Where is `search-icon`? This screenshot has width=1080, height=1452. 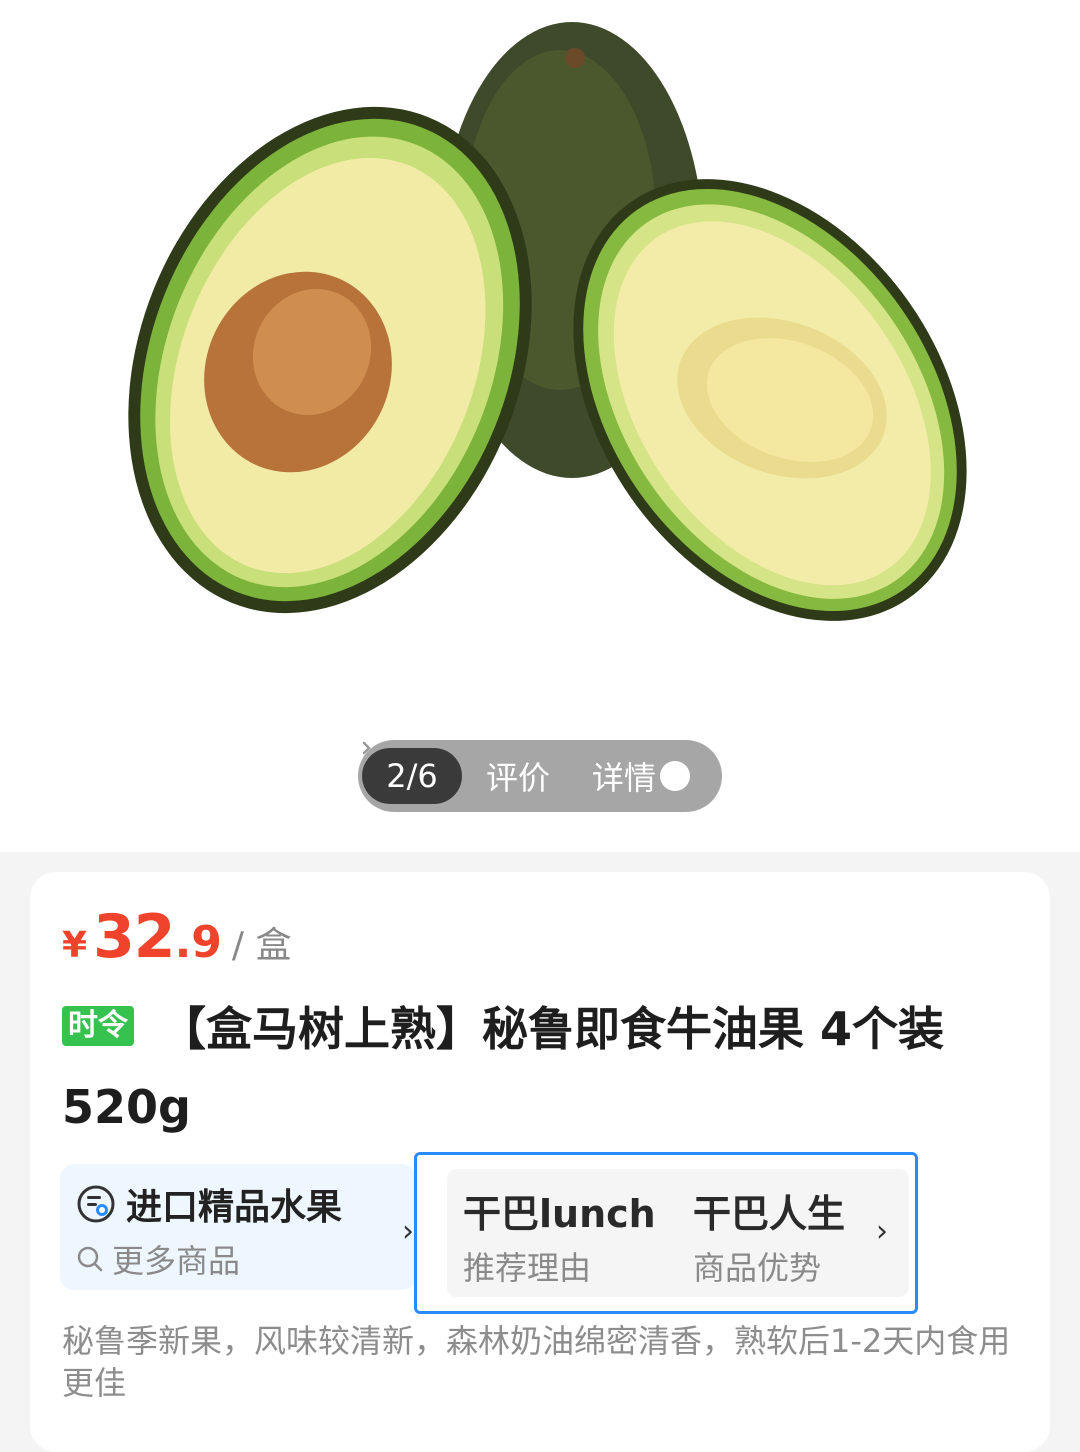
search-icon is located at coordinates (90, 1259).